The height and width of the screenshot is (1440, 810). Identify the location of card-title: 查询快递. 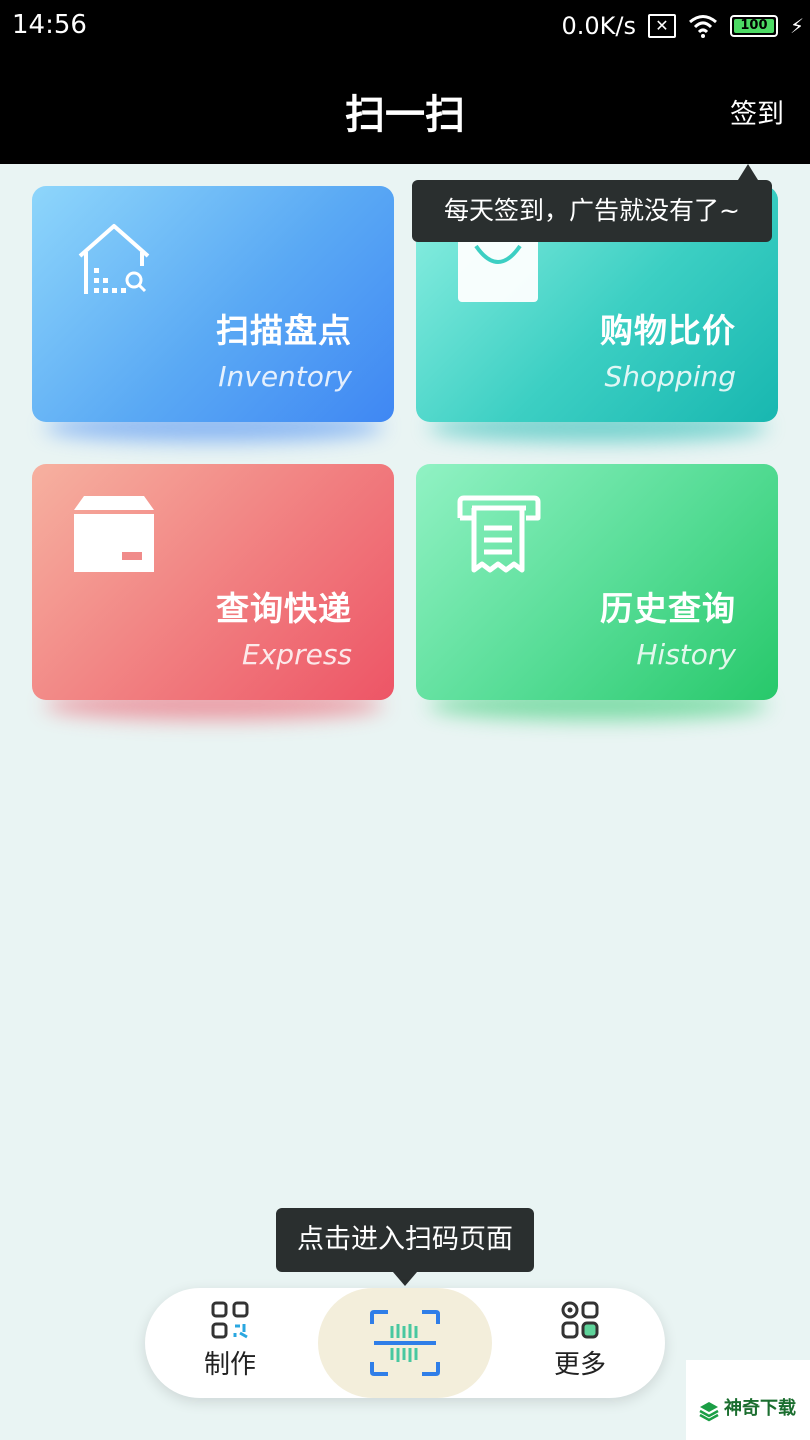
(284, 608).